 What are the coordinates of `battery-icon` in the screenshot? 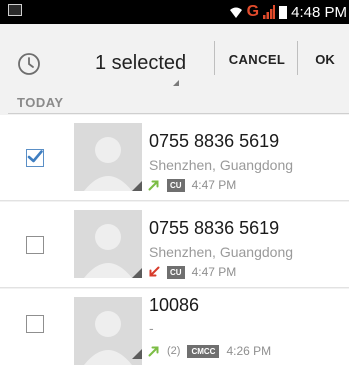 It's located at (283, 12).